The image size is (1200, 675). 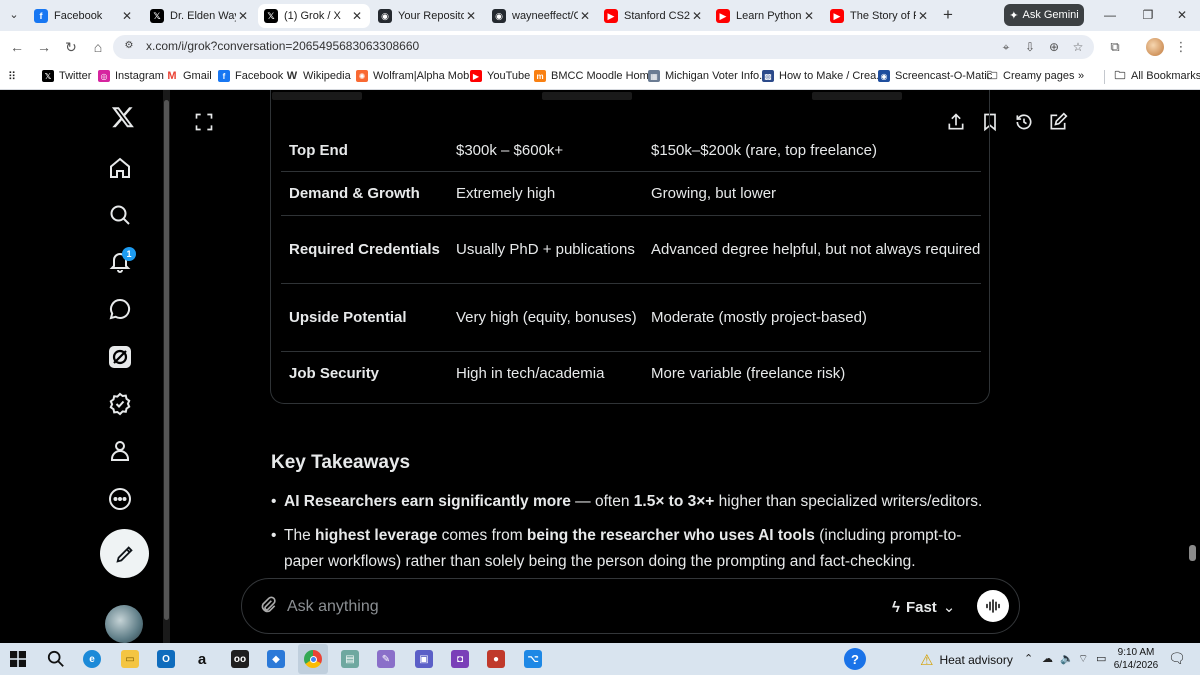 I want to click on sidebar-scrollbar, so click(x=166, y=366).